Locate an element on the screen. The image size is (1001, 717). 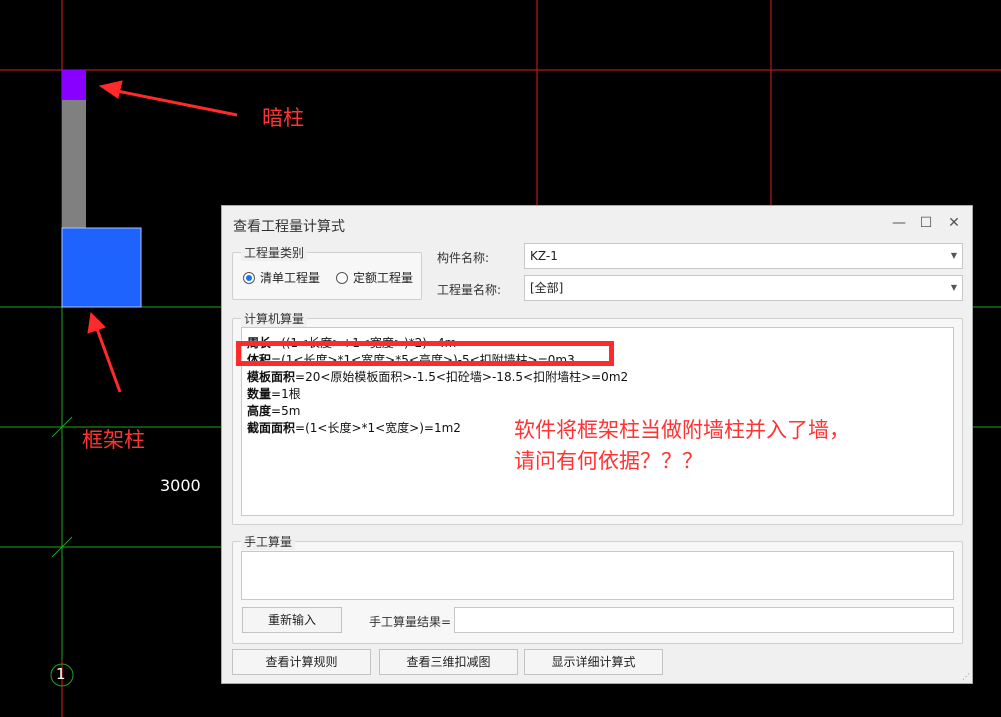
resize-grip-icon: ⋰ is located at coordinates (966, 676).